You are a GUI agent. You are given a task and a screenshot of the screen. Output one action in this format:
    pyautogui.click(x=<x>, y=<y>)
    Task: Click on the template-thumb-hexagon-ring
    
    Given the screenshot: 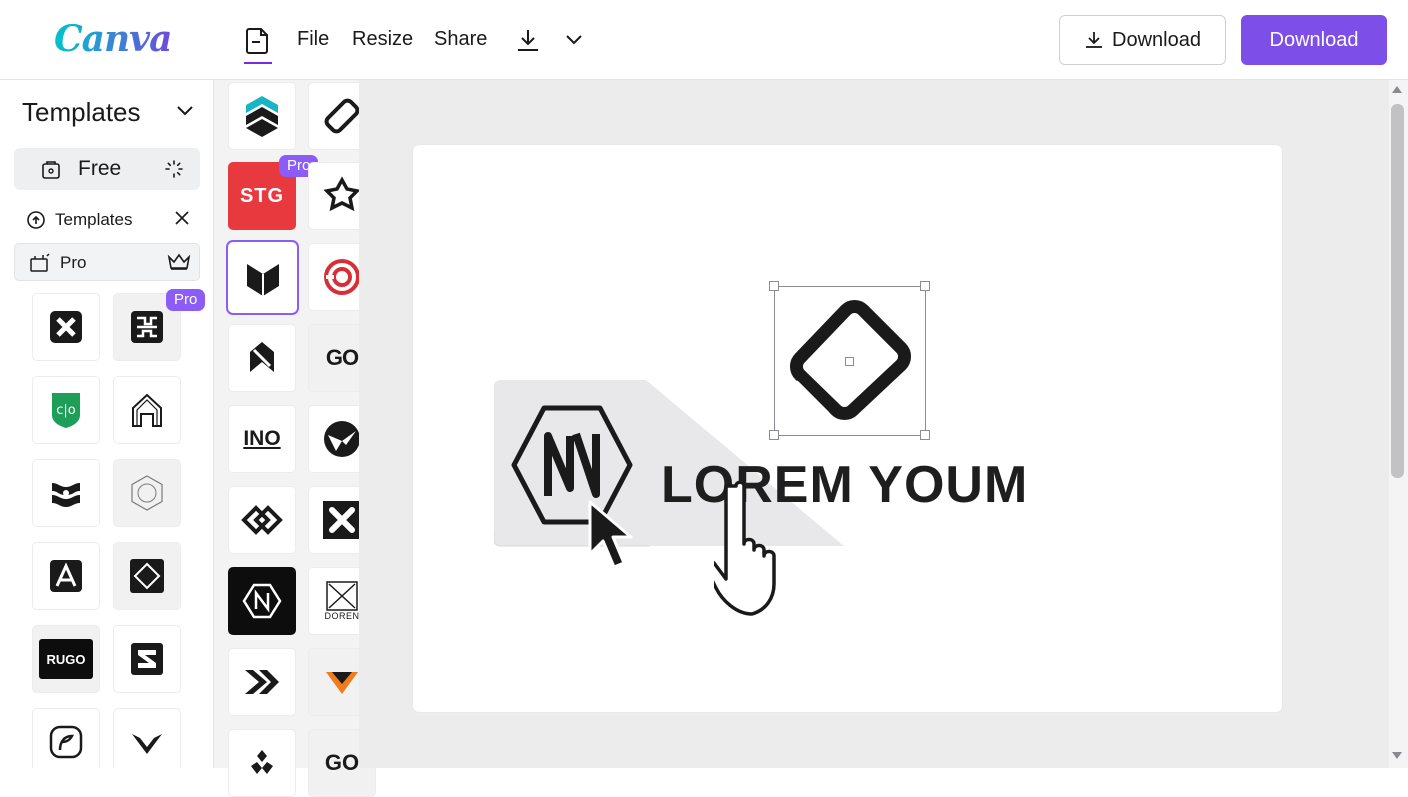 What is the action you would take?
    pyautogui.click(x=147, y=493)
    